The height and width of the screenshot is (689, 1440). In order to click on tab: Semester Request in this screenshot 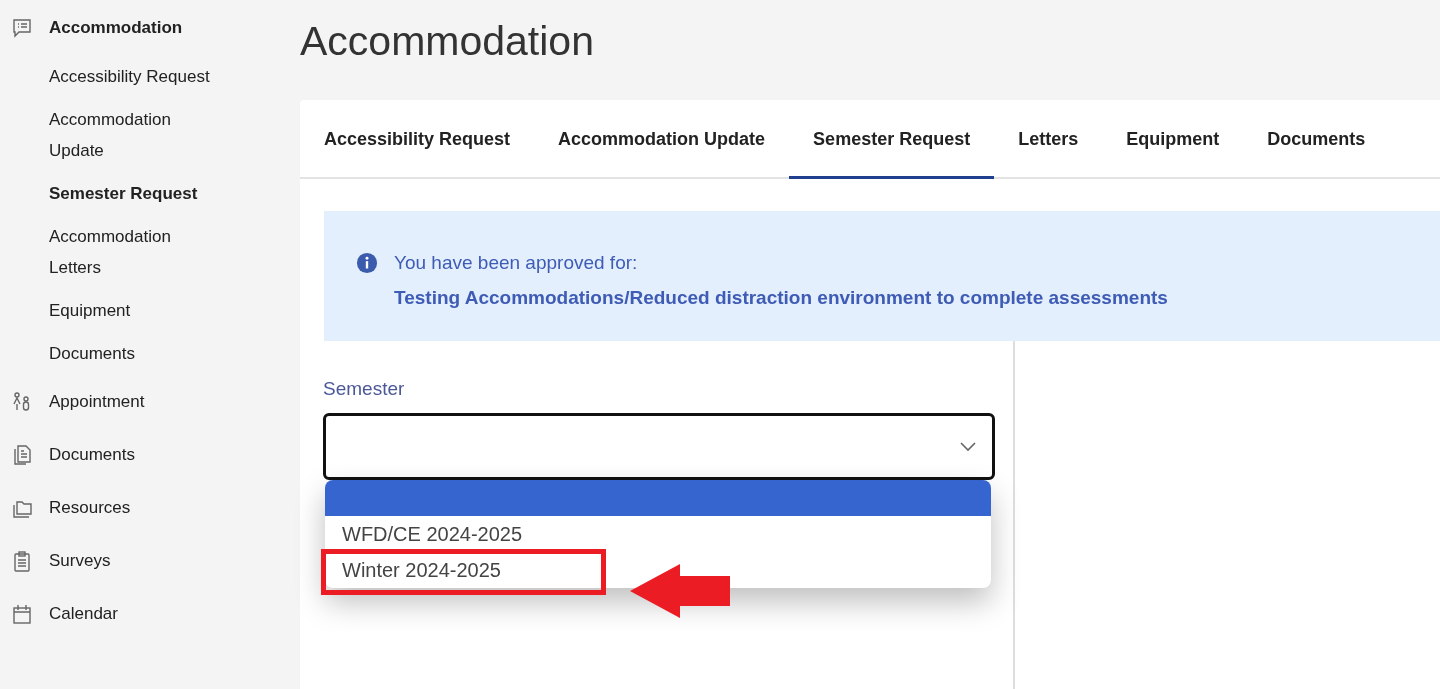, I will do `click(892, 139)`.